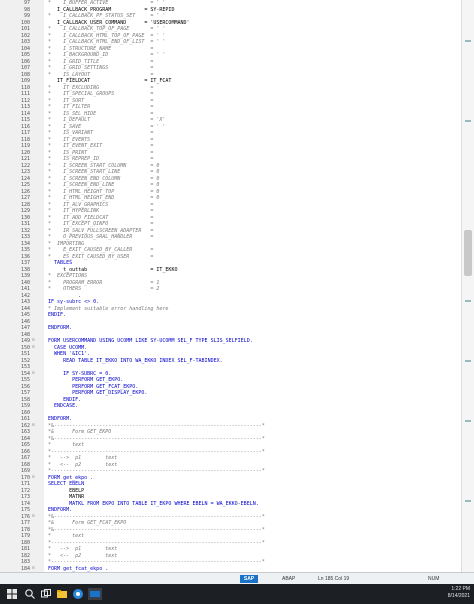  I want to click on search-icon, so click(30, 594).